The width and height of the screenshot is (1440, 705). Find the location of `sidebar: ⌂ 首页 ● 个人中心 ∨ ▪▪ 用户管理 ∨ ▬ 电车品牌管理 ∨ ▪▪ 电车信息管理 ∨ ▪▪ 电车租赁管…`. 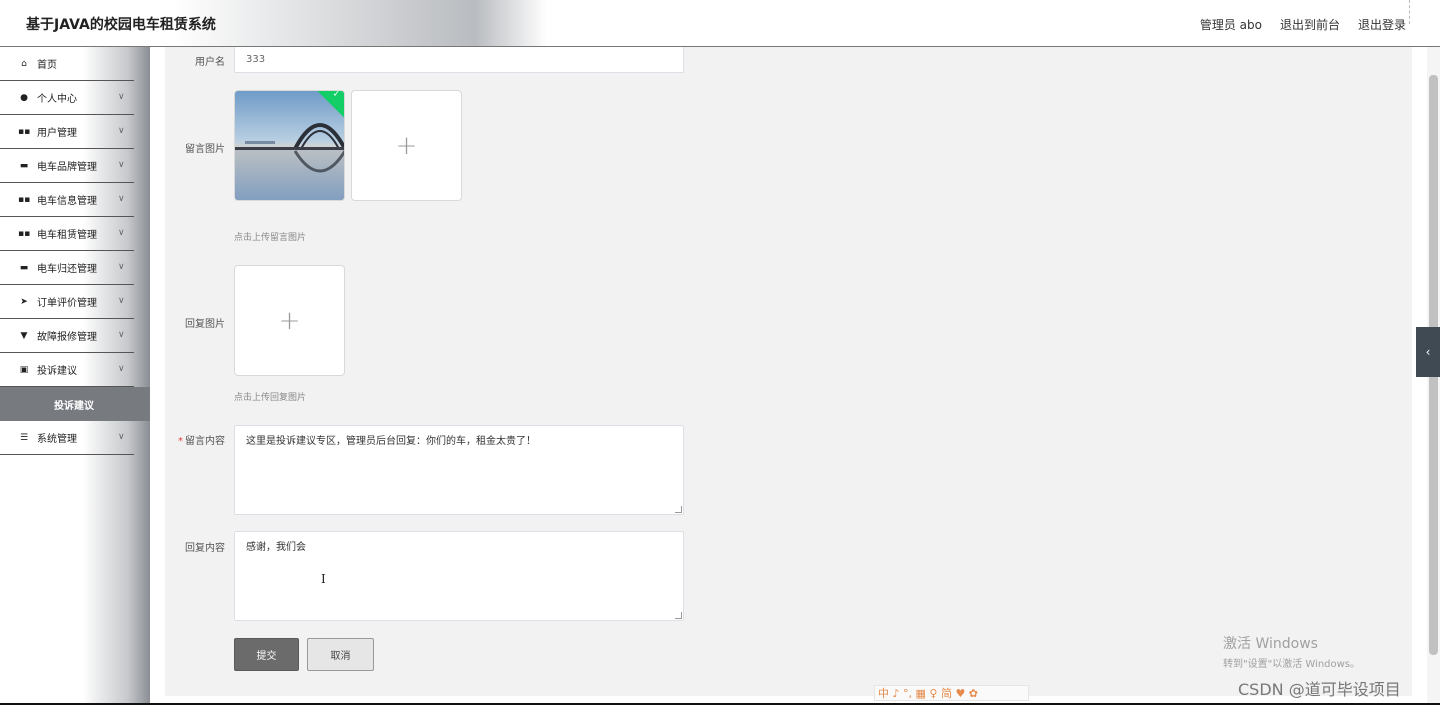

sidebar: ⌂ 首页 ● 个人中心 ∨ ▪▪ 用户管理 ∨ ▬ 电车品牌管理 ∨ ▪▪ 电车信息管理 ∨ ▪▪ 电车租赁管… is located at coordinates (75, 376).